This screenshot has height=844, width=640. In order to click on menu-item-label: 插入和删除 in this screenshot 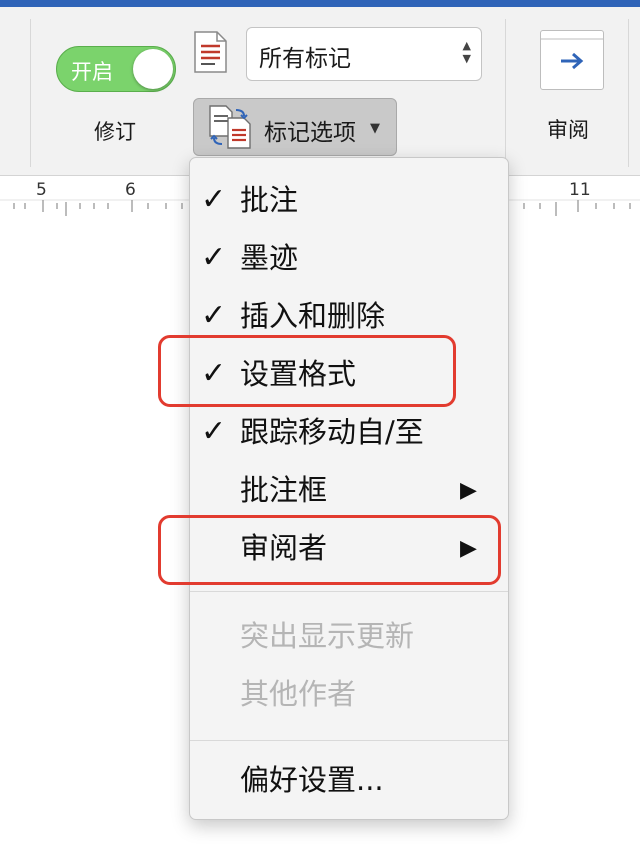, I will do `click(313, 316)`.